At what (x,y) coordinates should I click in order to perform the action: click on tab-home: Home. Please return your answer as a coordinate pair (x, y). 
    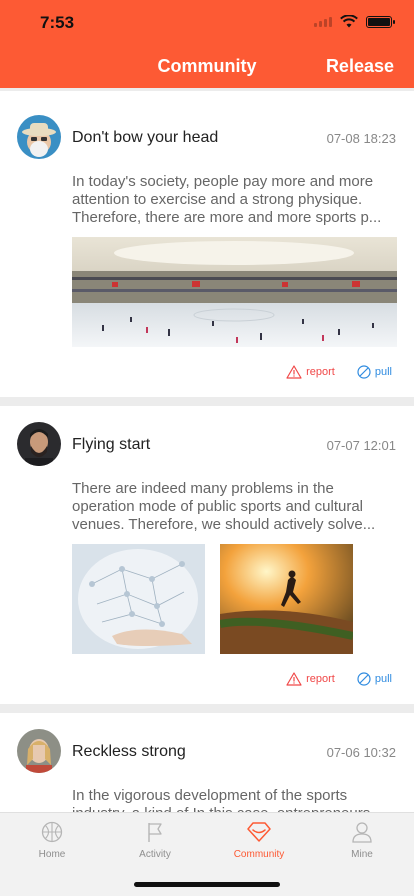
    Looking at the image, I should click on (52, 840).